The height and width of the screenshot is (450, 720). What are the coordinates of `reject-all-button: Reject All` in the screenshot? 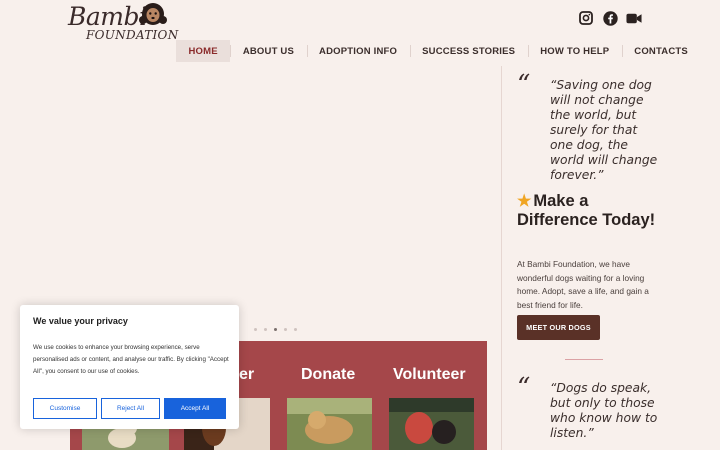 It's located at (130, 408).